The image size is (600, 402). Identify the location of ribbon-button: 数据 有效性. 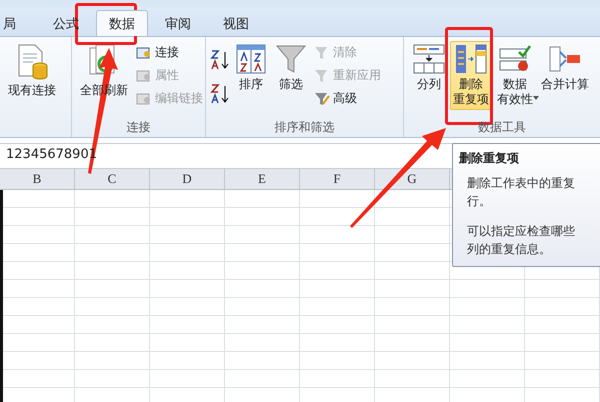
(515, 75).